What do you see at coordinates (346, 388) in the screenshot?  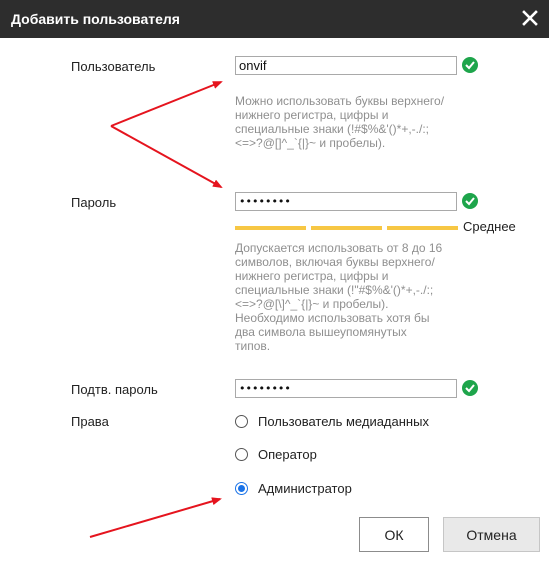 I see `confirm-password-input` at bounding box center [346, 388].